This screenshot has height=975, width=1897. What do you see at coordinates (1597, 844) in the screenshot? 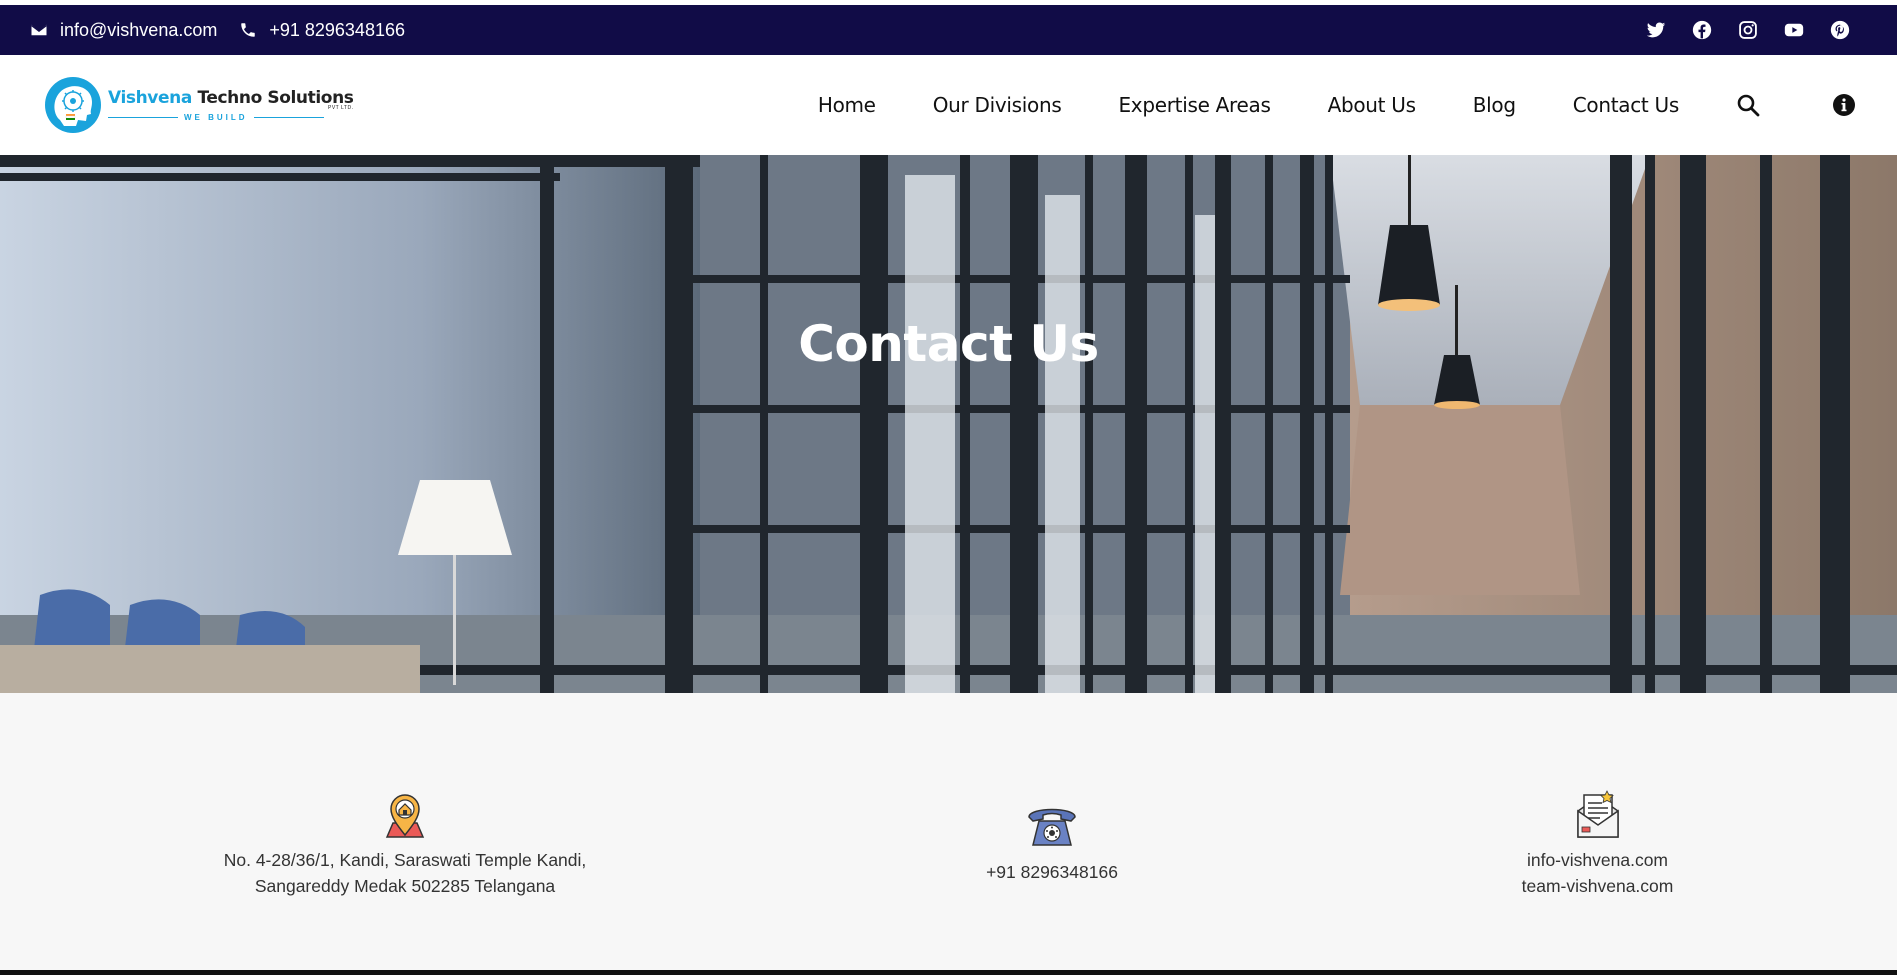
I see `email-block: info-vishvena.com team-vishvena.com` at bounding box center [1597, 844].